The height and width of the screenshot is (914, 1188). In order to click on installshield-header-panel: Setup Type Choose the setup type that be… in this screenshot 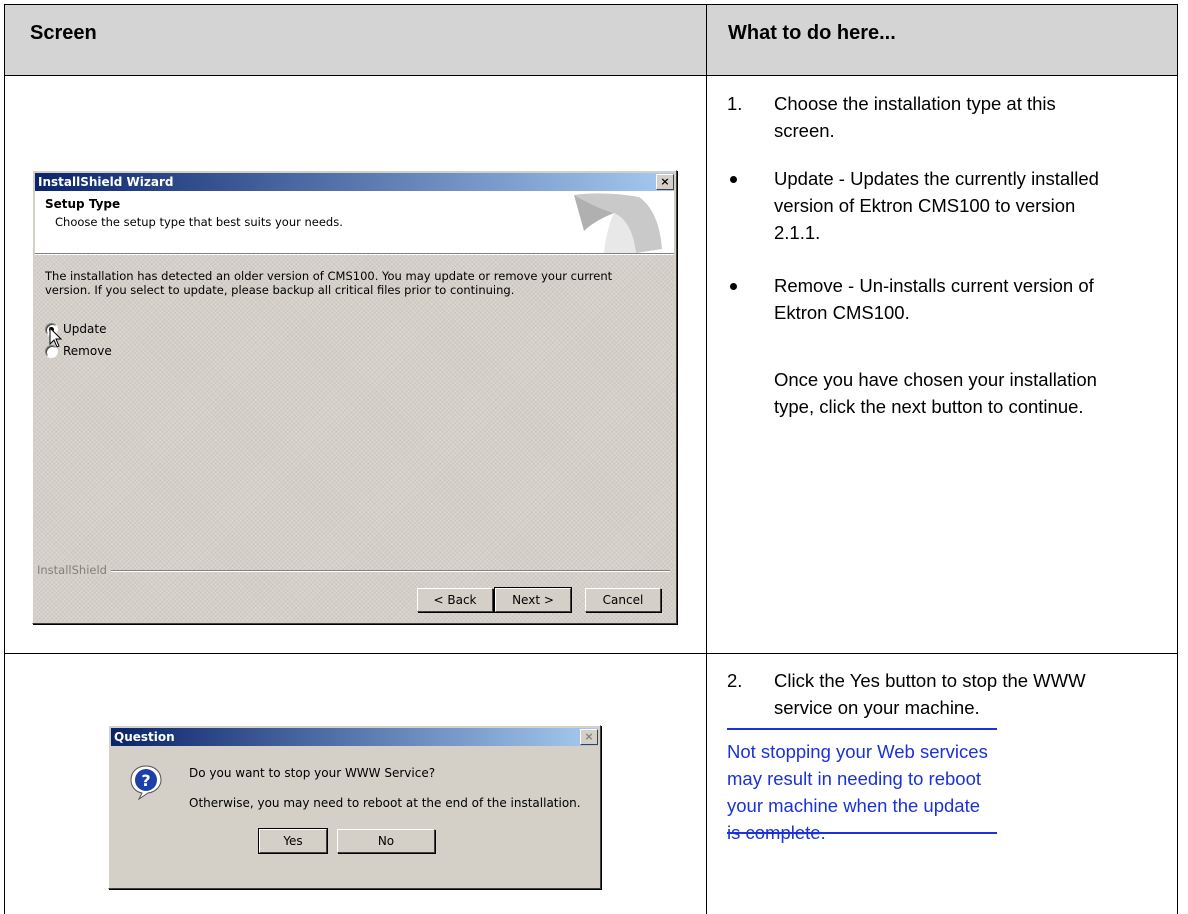, I will do `click(354, 222)`.